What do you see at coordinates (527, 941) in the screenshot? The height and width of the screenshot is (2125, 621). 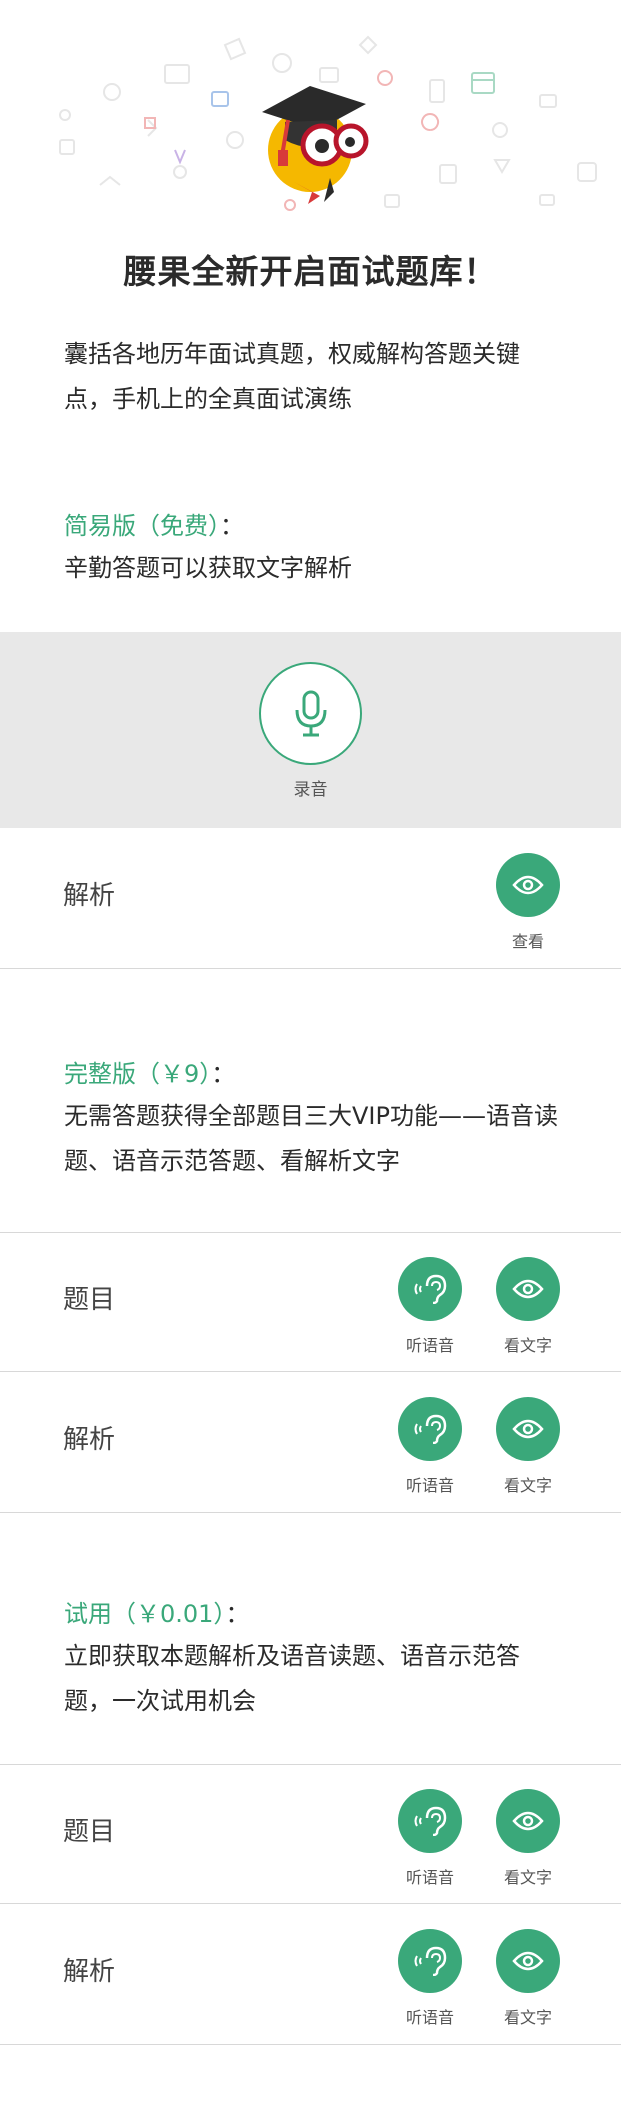 I see `view-label: 查看` at bounding box center [527, 941].